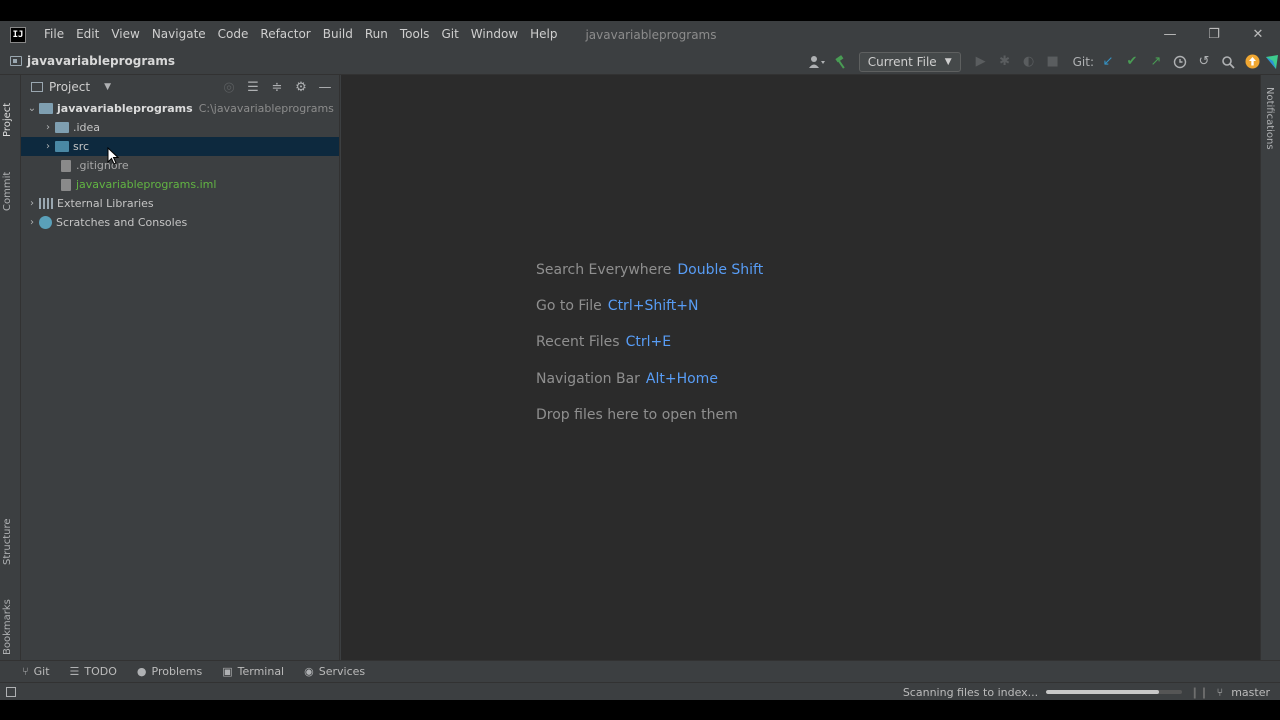  Describe the element at coordinates (36, 671) in the screenshot. I see `tool-tab-git: ⑂ Git` at that location.